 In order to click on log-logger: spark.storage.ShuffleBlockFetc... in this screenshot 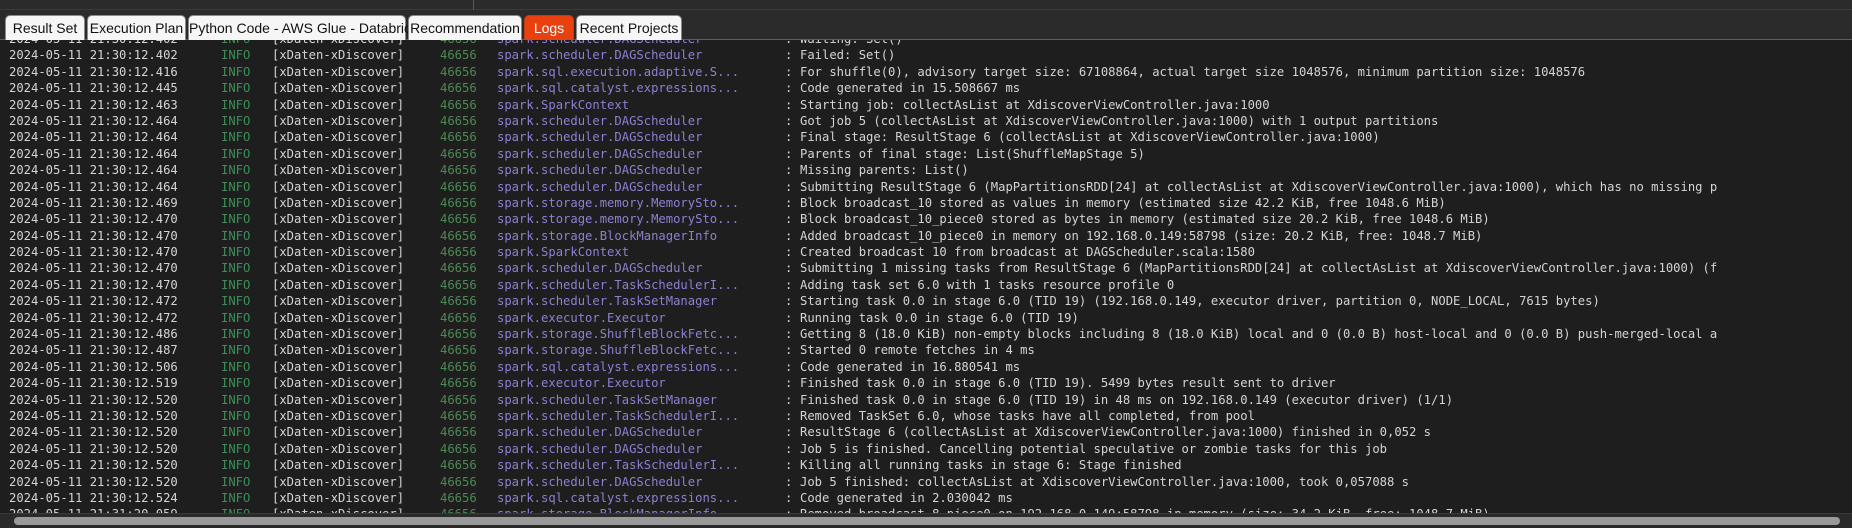, I will do `click(618, 334)`.